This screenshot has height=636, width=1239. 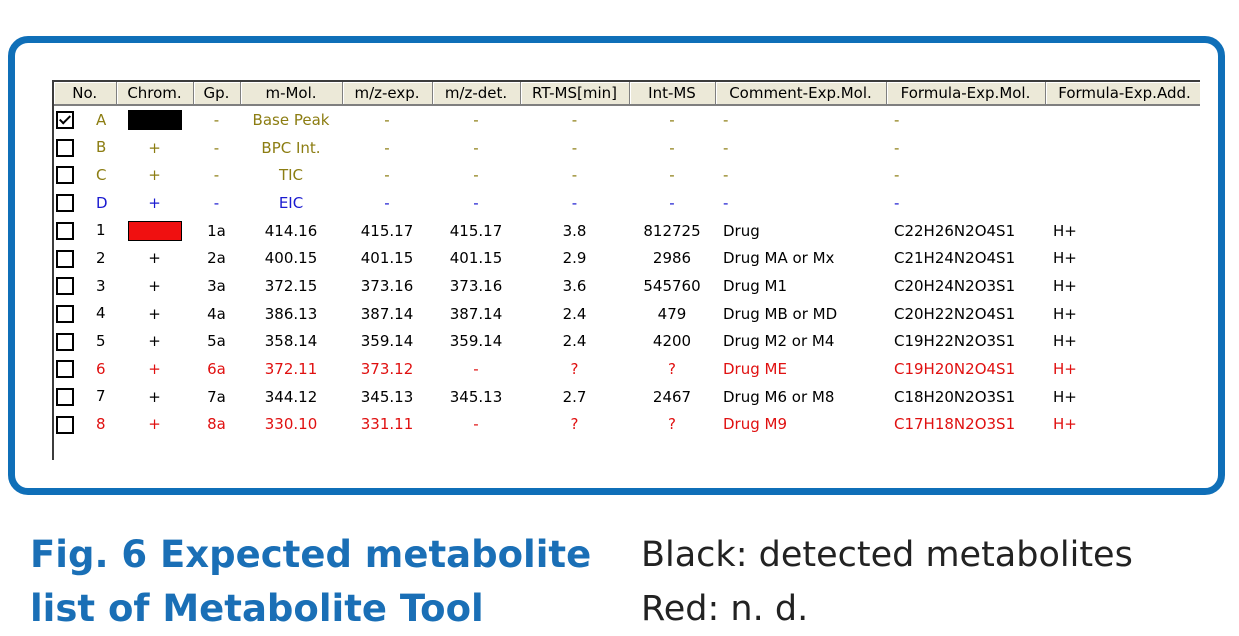 What do you see at coordinates (85, 94) in the screenshot?
I see `column-header-0: No.` at bounding box center [85, 94].